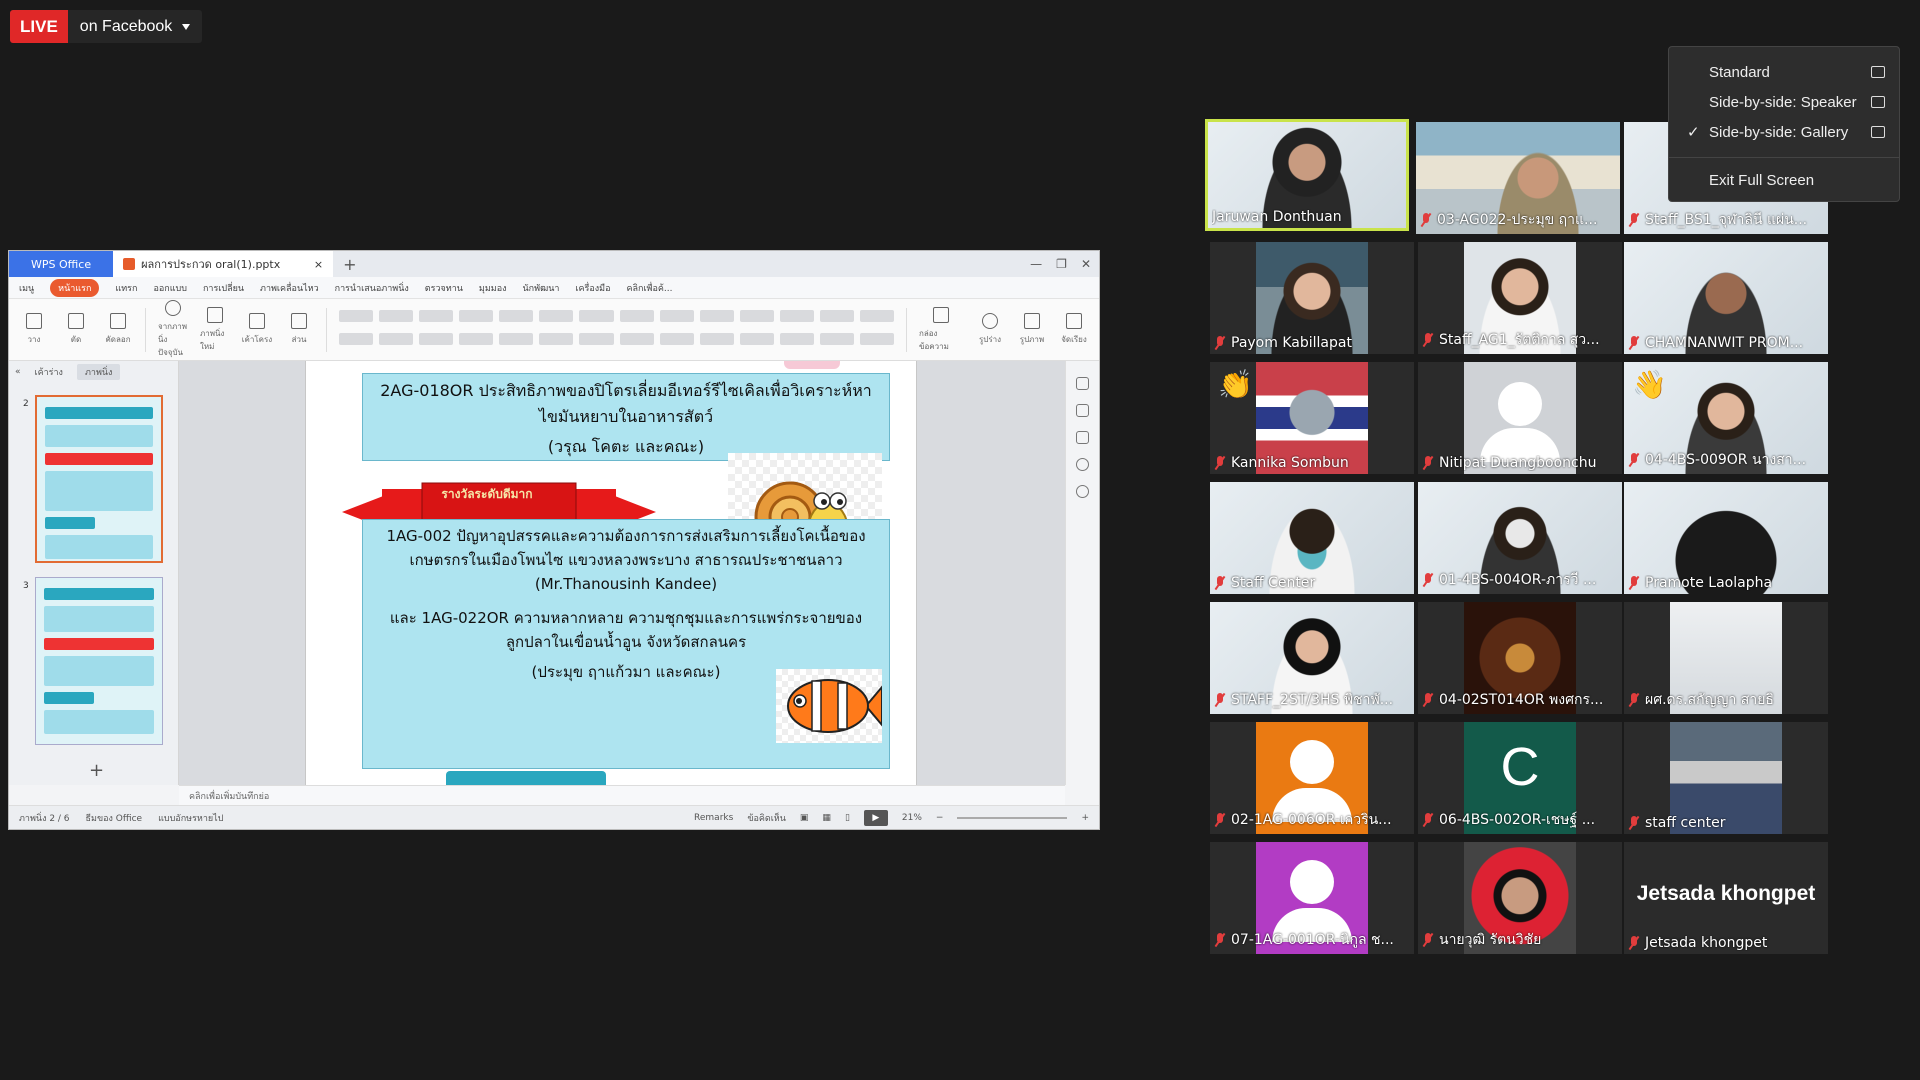  What do you see at coordinates (826, 818) in the screenshot?
I see `grid-view-icon: ▦` at bounding box center [826, 818].